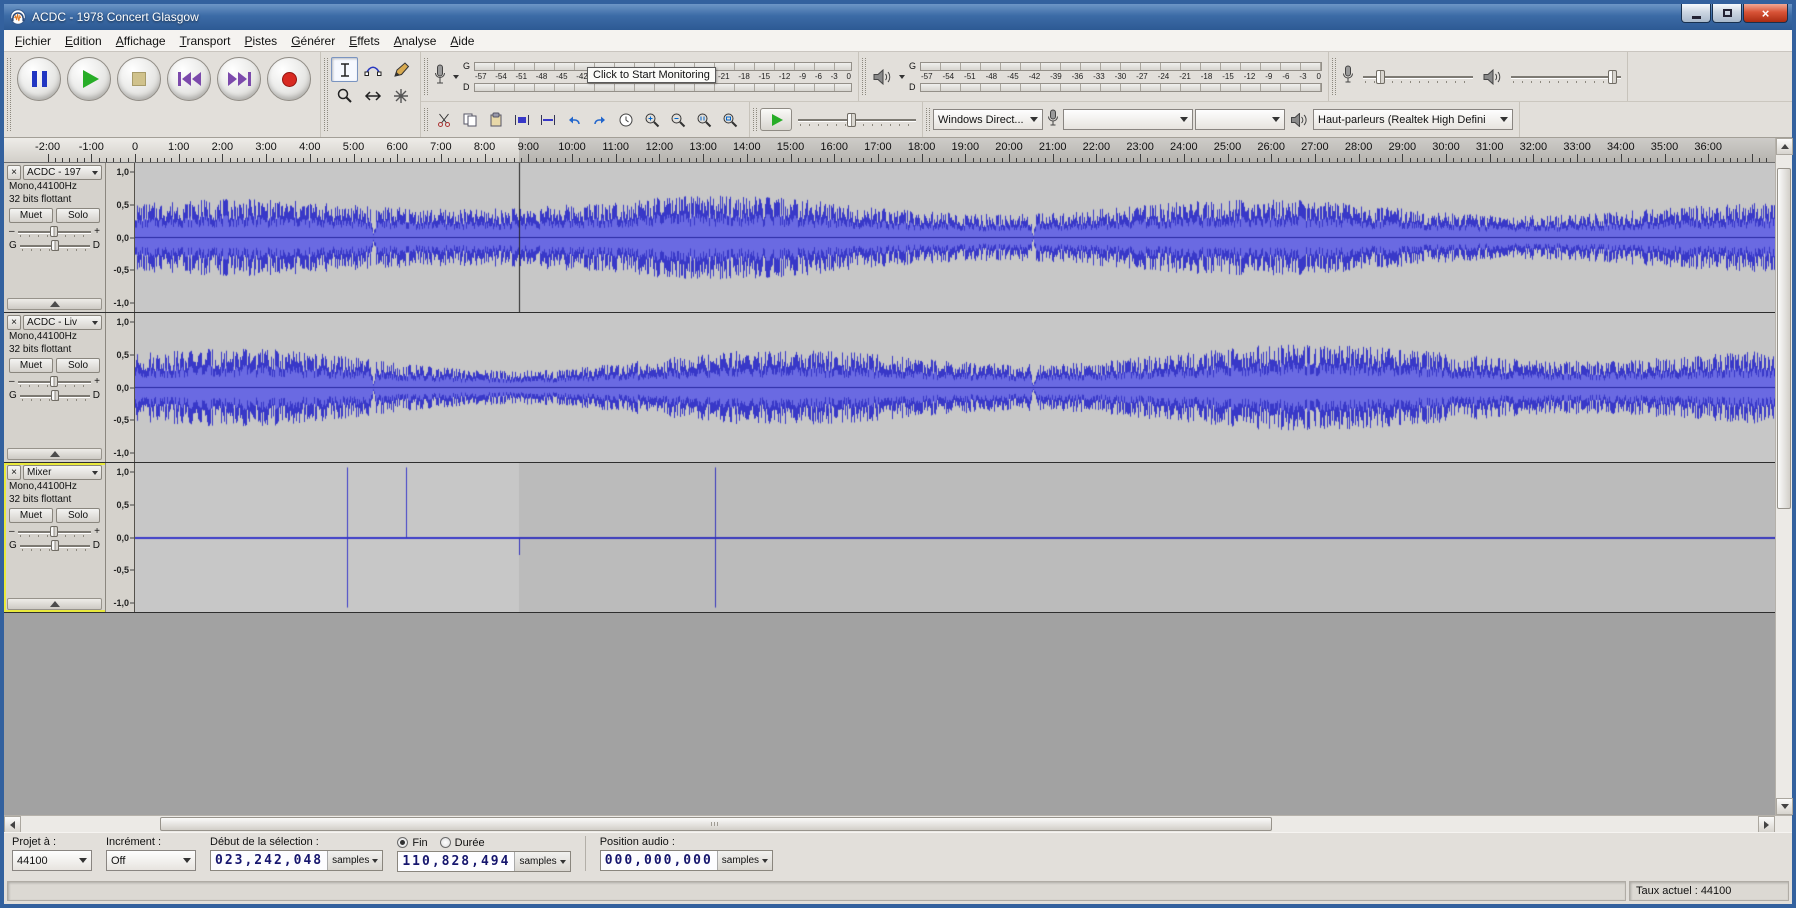  Describe the element at coordinates (1613, 76) in the screenshot. I see `output-volume-thumb` at that location.